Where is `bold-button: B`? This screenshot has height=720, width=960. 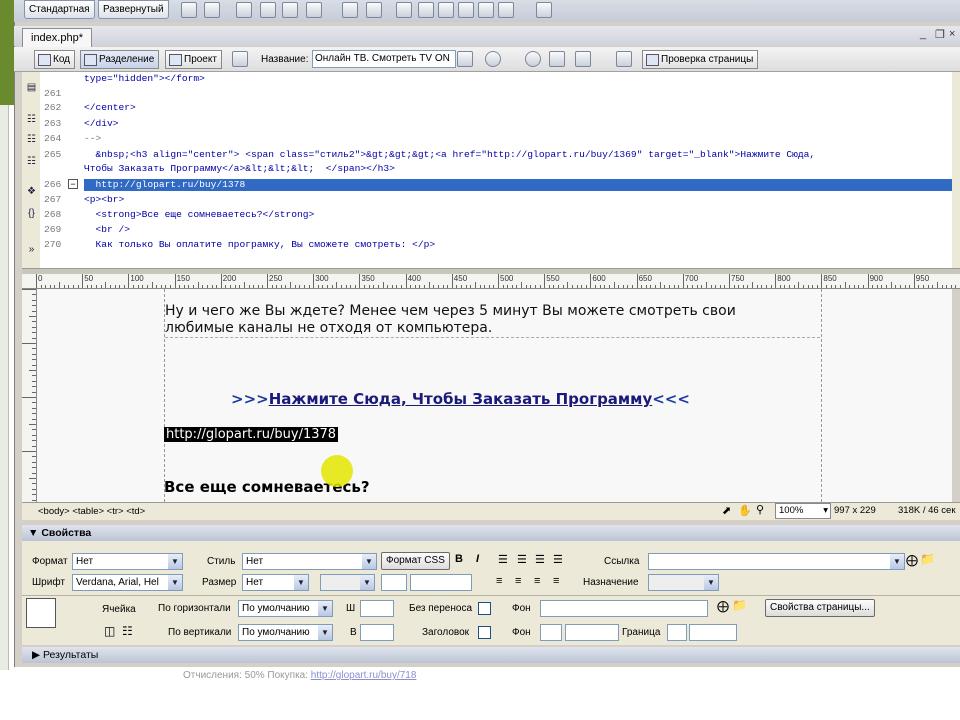 bold-button: B is located at coordinates (459, 559).